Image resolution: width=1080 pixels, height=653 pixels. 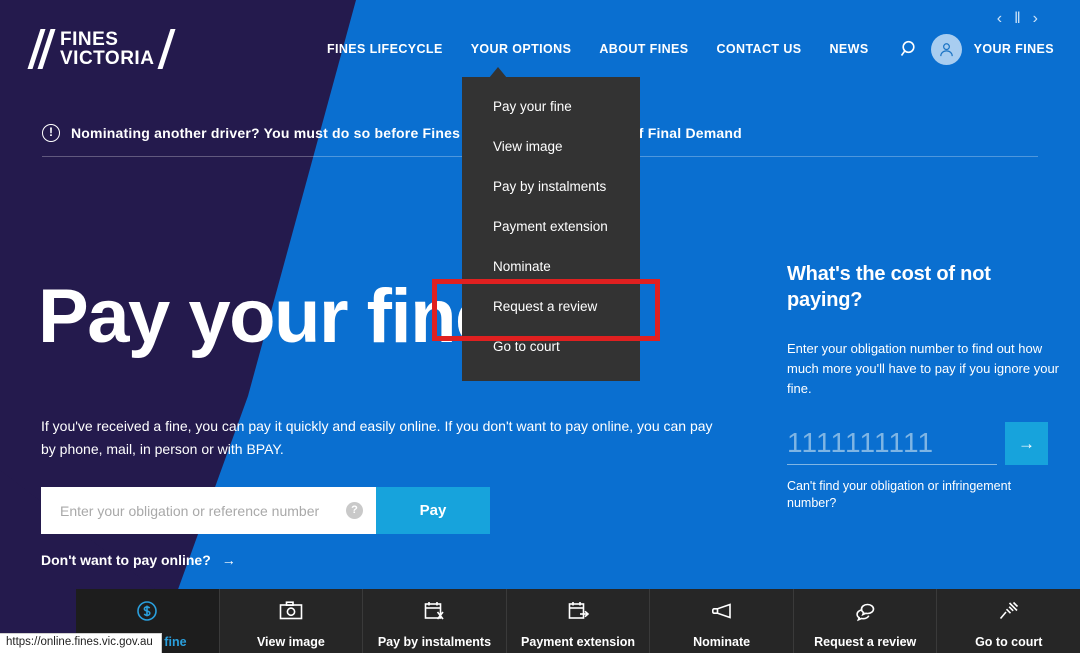 I want to click on nav-item-contact-us: CONTACT US, so click(x=758, y=49).